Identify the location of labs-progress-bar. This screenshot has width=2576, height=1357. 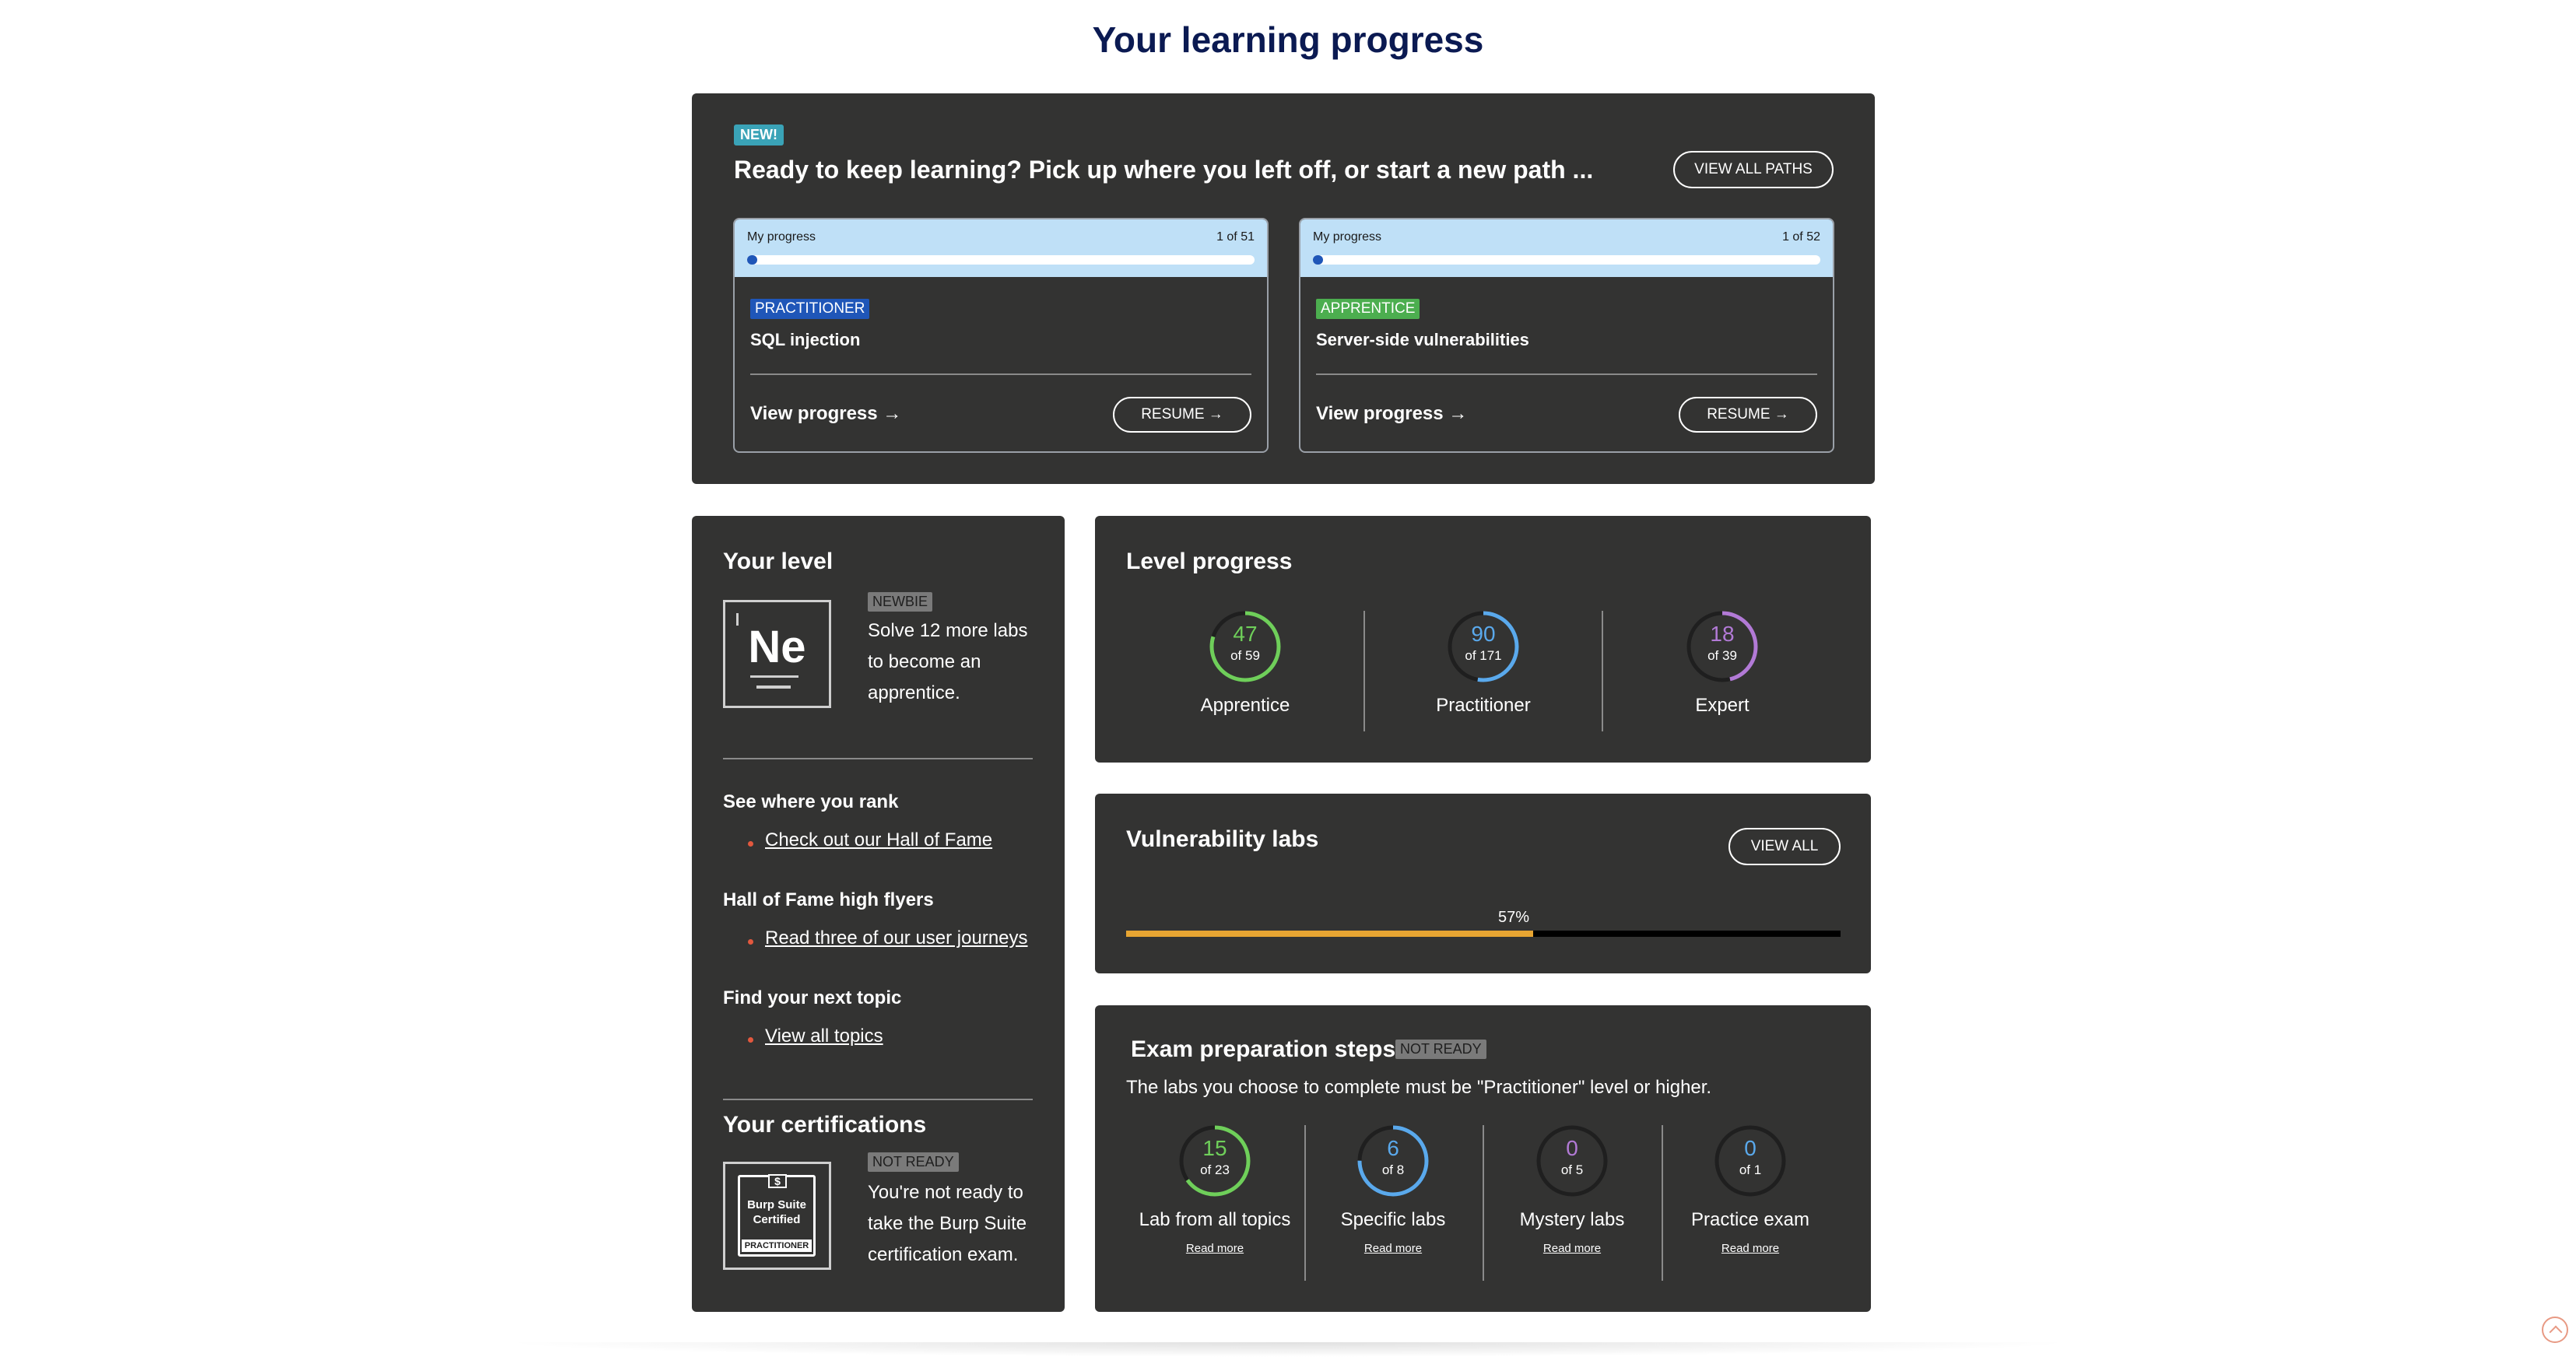
(1484, 934).